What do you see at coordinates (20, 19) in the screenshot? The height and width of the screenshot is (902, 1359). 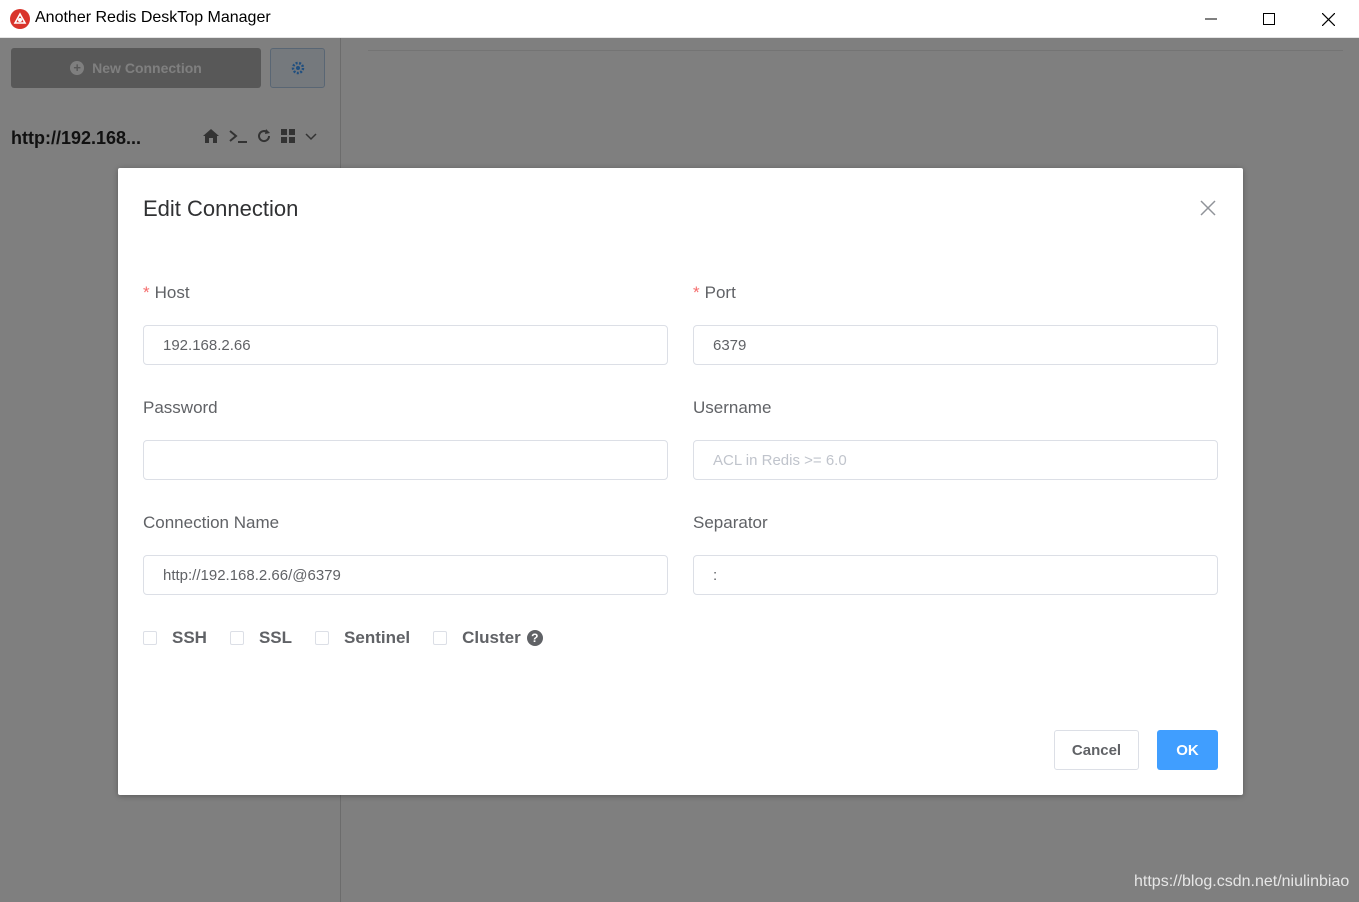 I see `app-logo-icon` at bounding box center [20, 19].